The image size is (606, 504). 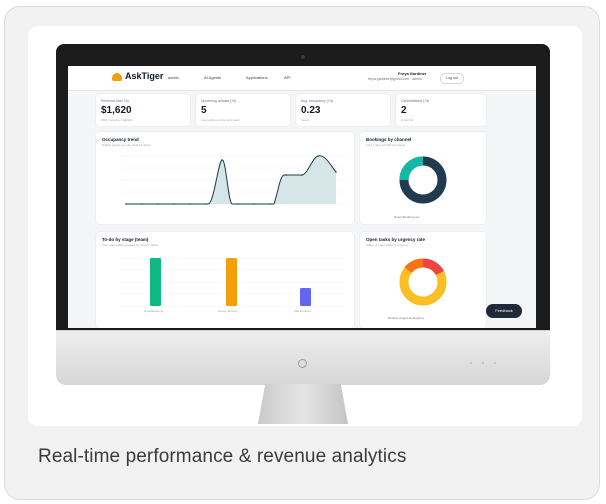 What do you see at coordinates (302, 363) in the screenshot?
I see `power-icon` at bounding box center [302, 363].